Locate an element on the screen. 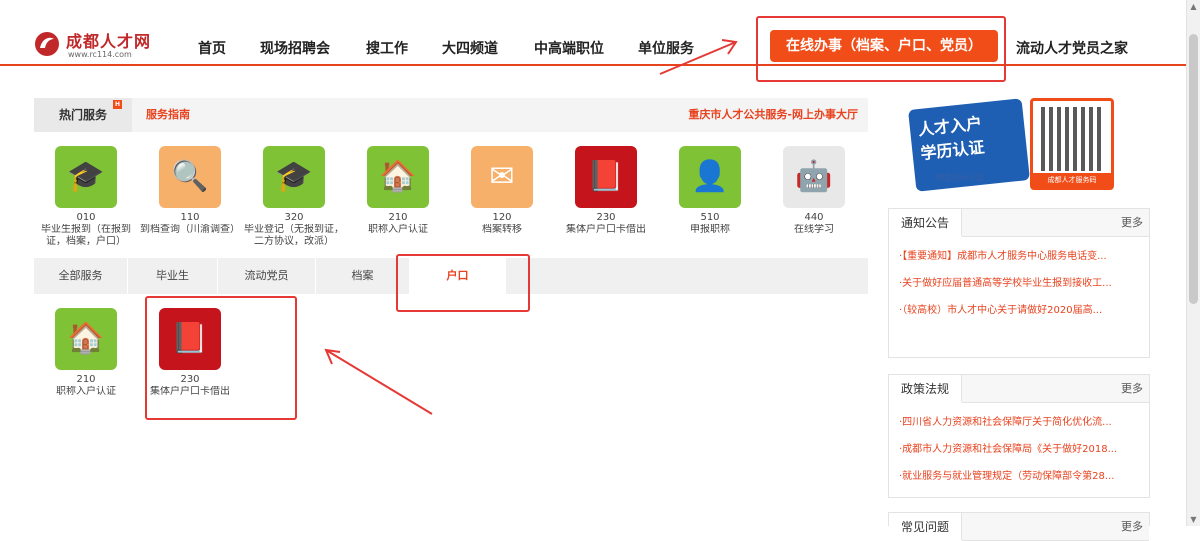 This screenshot has height=541, width=1200. policy-header: 政策法规 更多 is located at coordinates (1019, 389).